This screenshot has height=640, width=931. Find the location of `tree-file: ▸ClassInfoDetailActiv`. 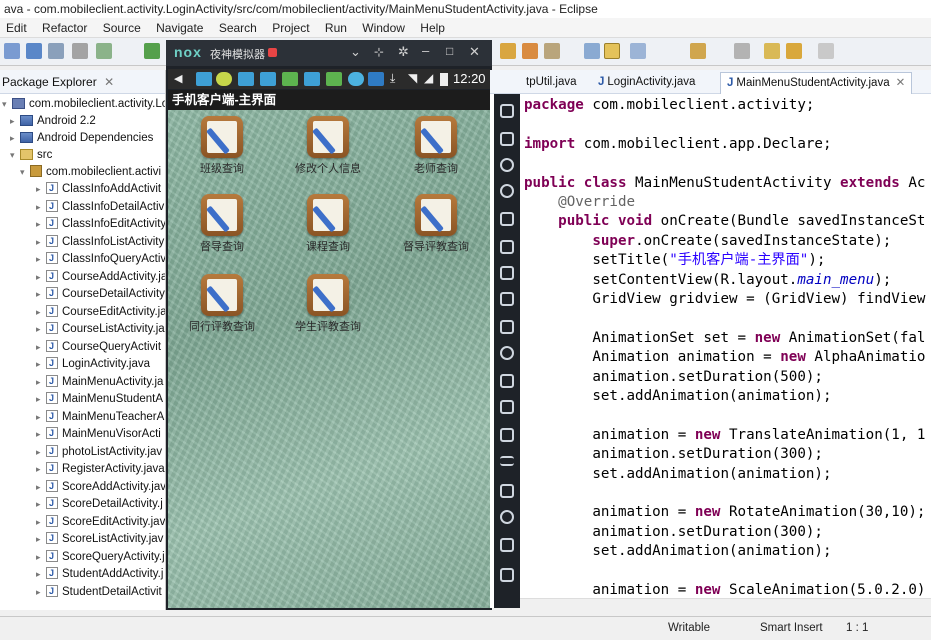

tree-file: ▸ClassInfoDetailActiv is located at coordinates (100, 207).